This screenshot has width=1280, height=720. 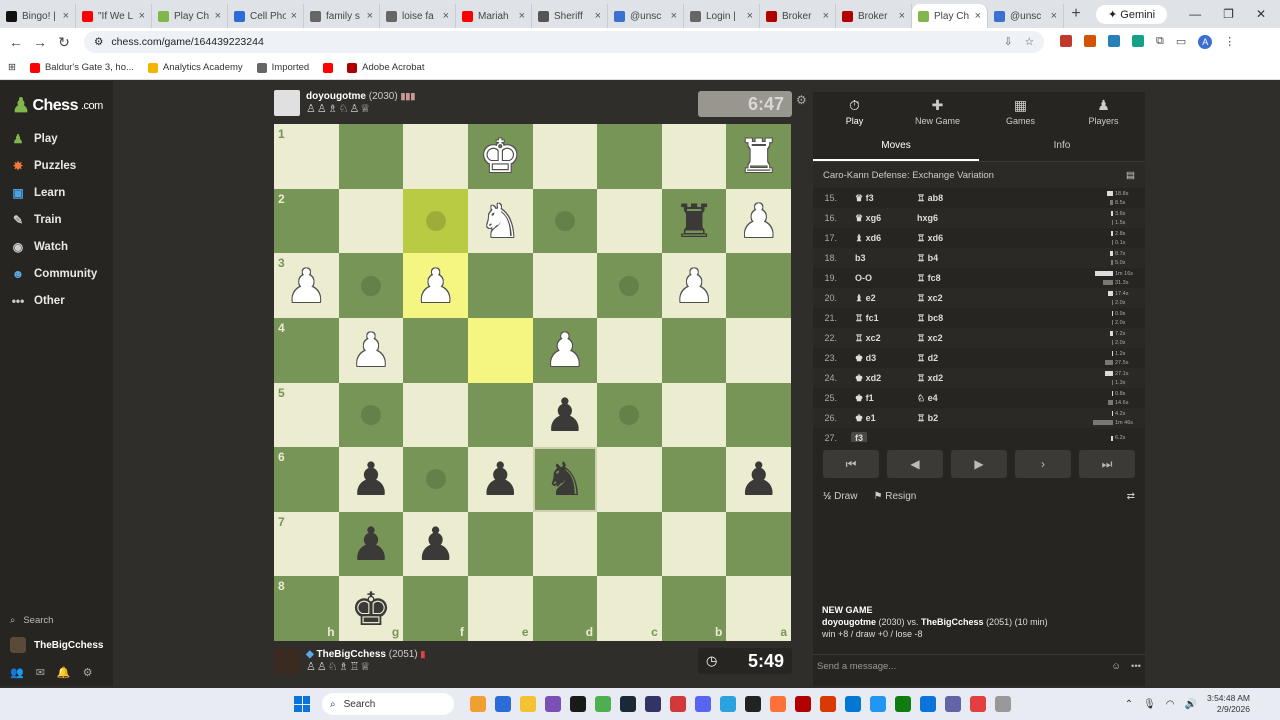 I want to click on white-move: ♚ f1, so click(x=872, y=398).